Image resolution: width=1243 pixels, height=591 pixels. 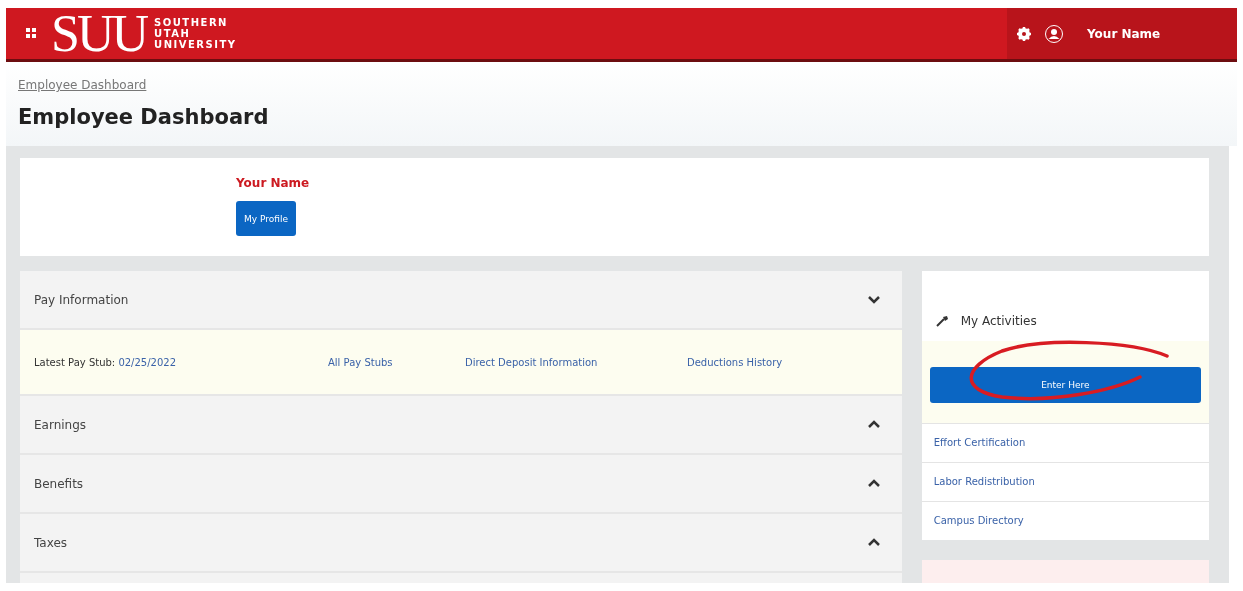 I want to click on section-title: Taxes, so click(x=51, y=542).